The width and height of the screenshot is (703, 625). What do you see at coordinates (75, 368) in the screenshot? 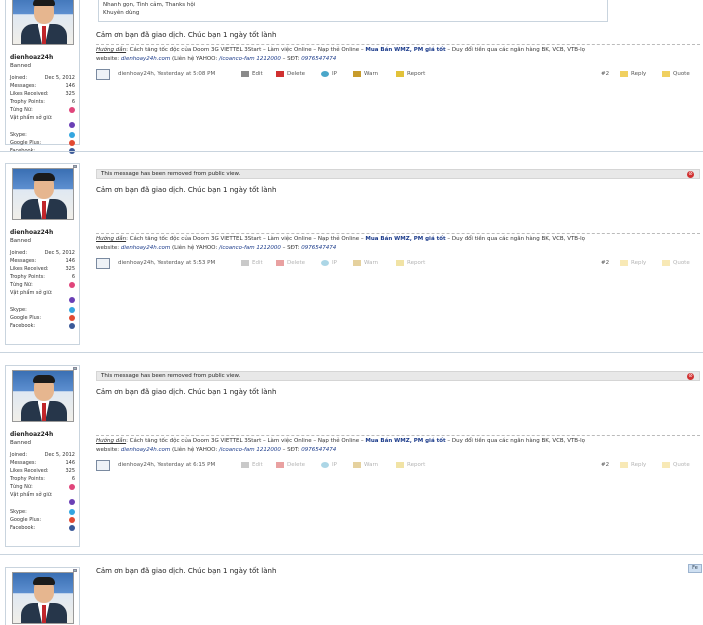
I see `corner-icon` at bounding box center [75, 368].